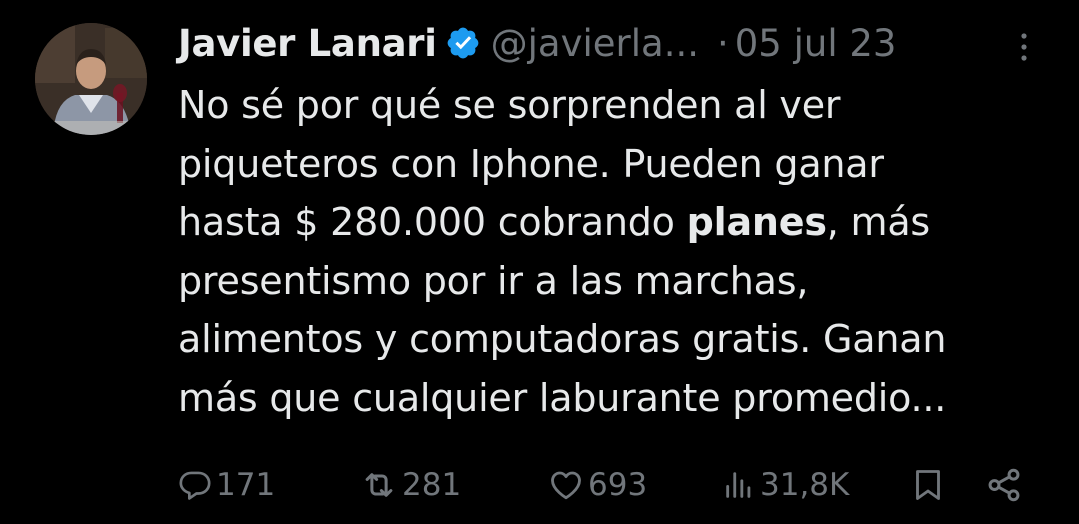 The height and width of the screenshot is (524, 1079). What do you see at coordinates (307, 43) in the screenshot?
I see `author-name: Javier Lanari` at bounding box center [307, 43].